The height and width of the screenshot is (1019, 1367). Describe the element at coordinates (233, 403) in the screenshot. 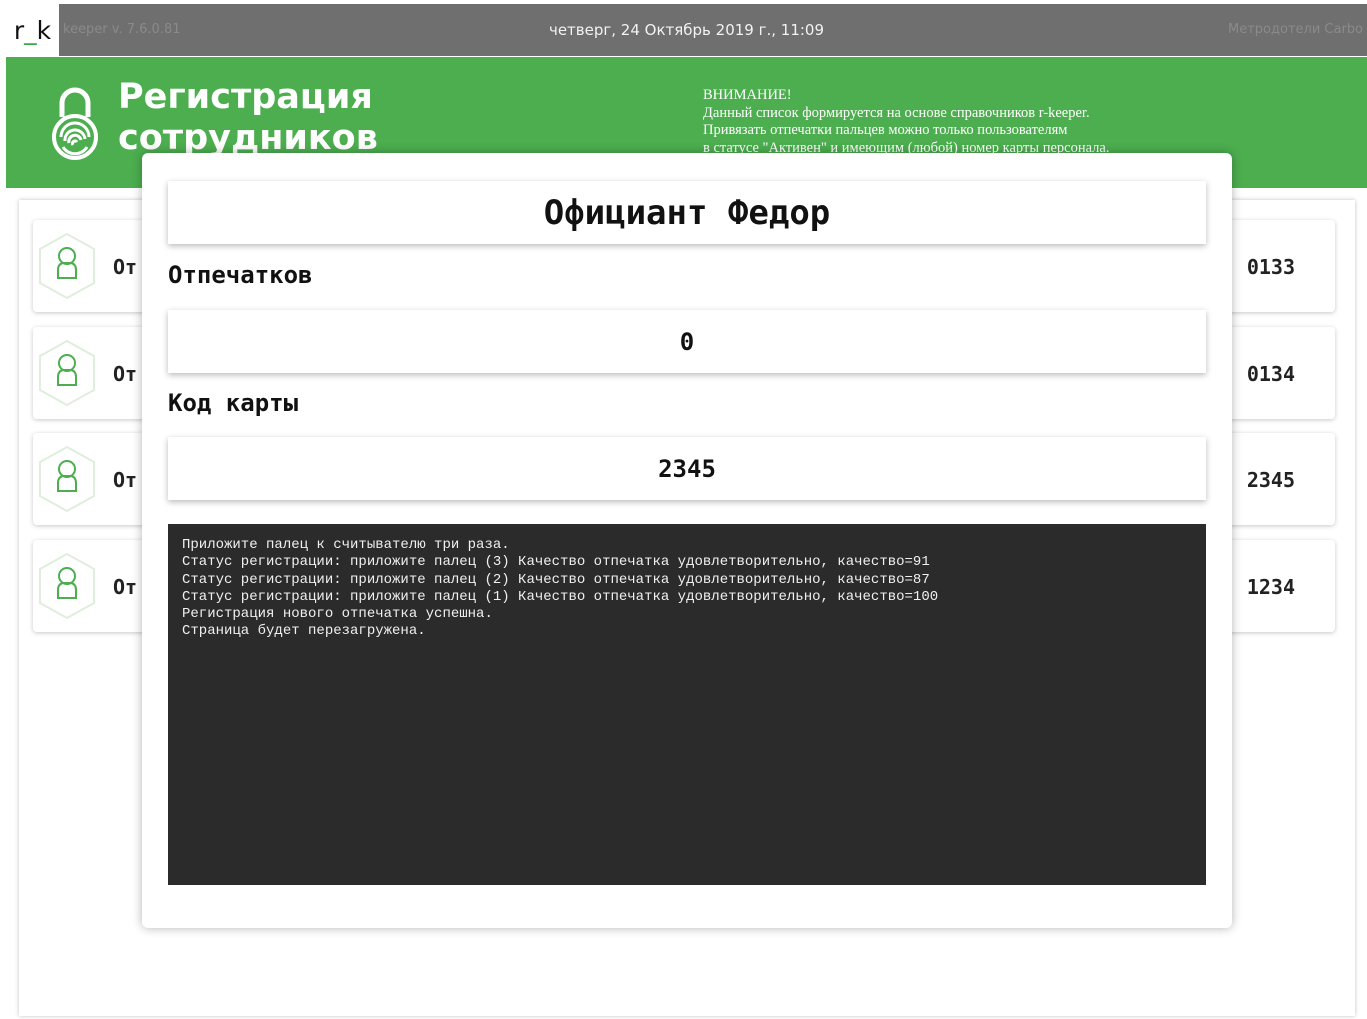

I see `card-code-label: Код карты` at that location.